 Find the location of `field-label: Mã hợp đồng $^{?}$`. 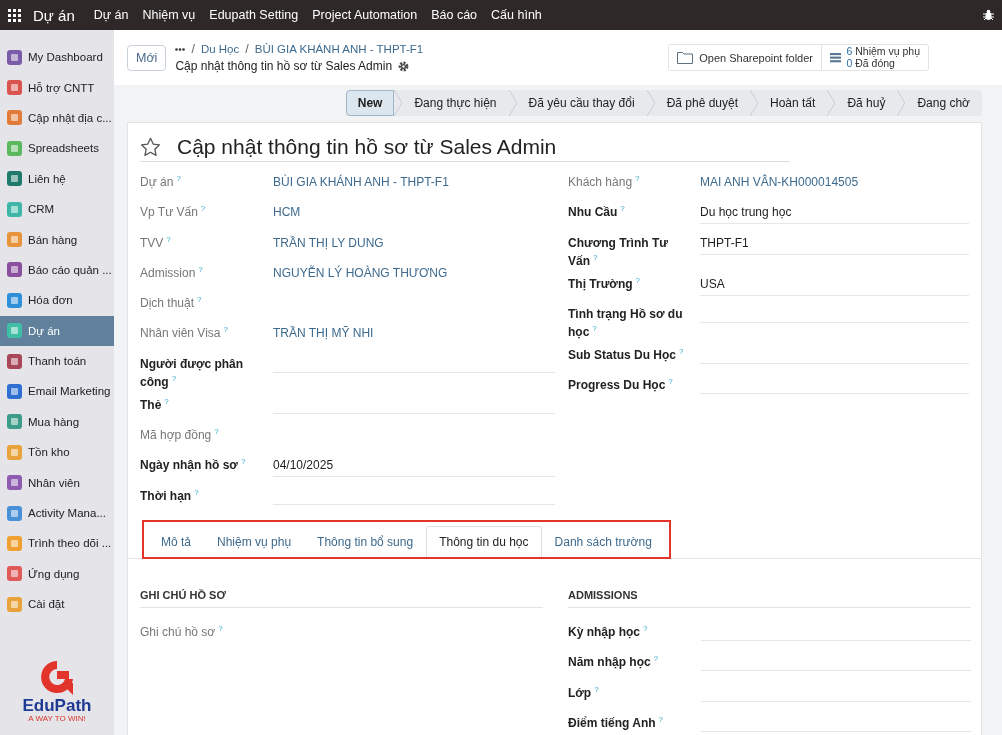

field-label: Mã hợp đồng $^{?}$ is located at coordinates (180, 435).